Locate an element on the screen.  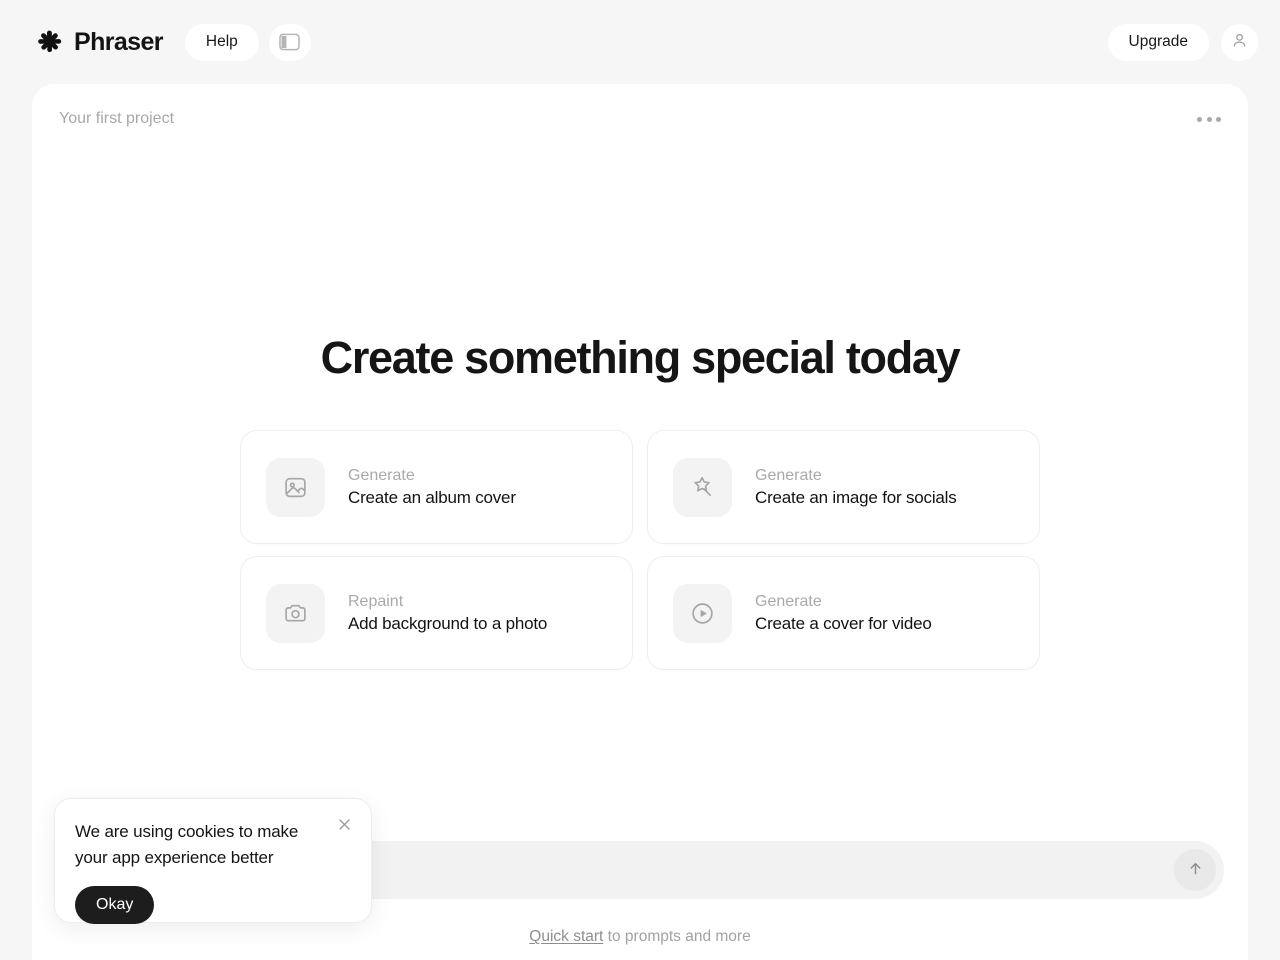
footnote: Quick start to prompts and more is located at coordinates (640, 937).